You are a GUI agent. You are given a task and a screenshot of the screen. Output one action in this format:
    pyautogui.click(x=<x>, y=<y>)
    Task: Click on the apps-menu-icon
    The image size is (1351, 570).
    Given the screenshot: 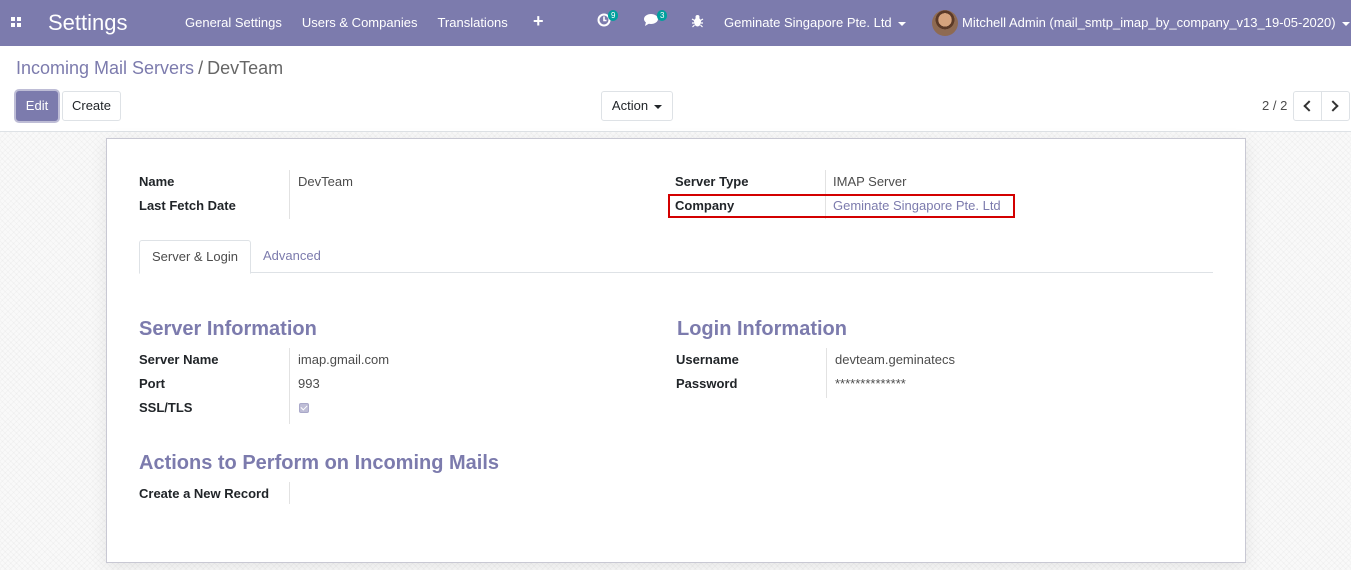 What is the action you would take?
    pyautogui.click(x=16, y=22)
    